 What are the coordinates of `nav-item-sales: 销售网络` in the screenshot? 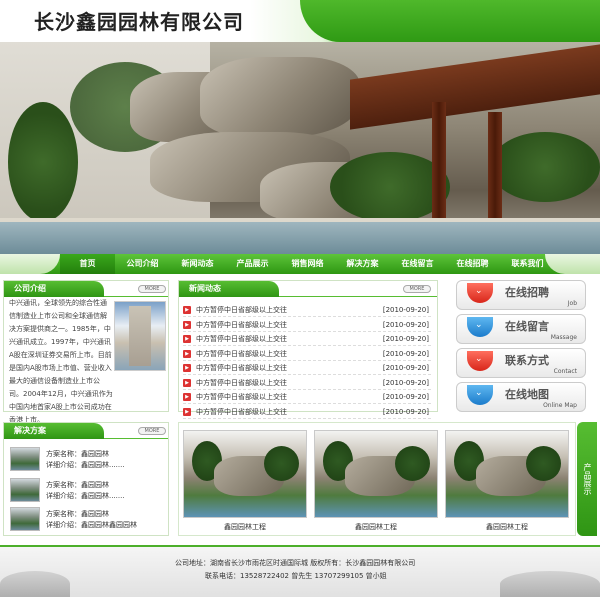 It's located at (307, 264).